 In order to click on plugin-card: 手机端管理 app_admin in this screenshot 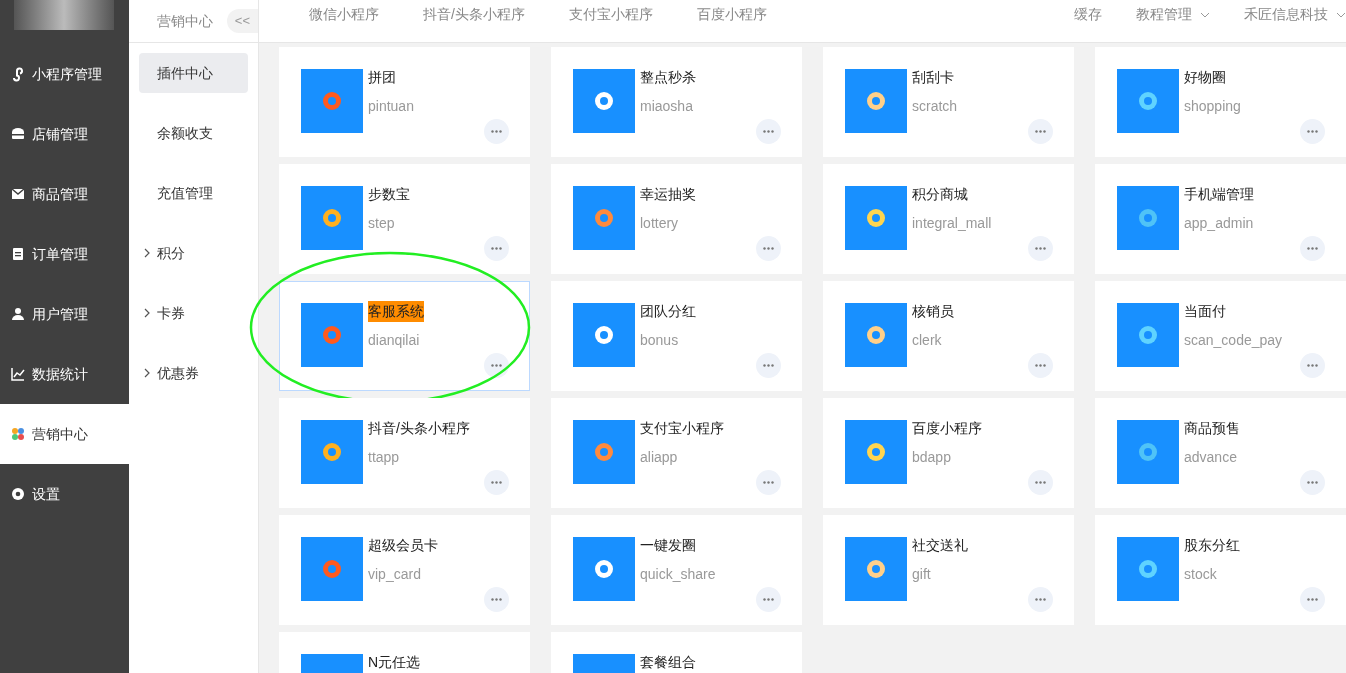, I will do `click(1220, 219)`.